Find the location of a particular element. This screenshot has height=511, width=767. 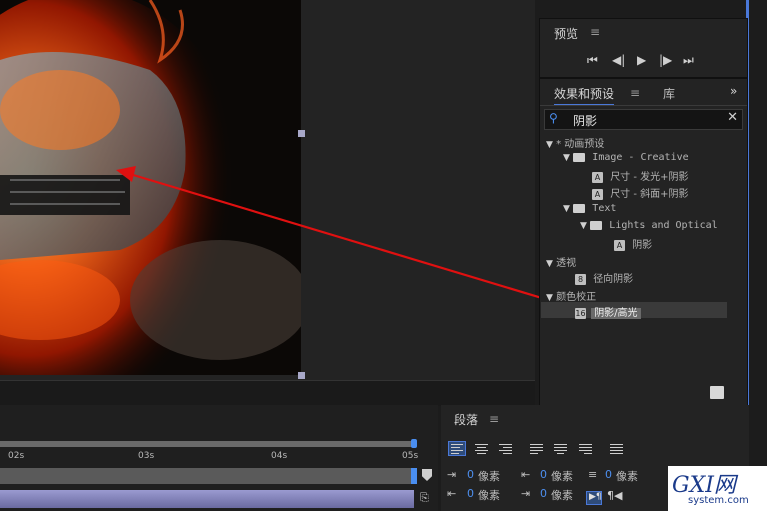

tree-item-size-glow-shadow: A 尺寸 - 发光+阴影 is located at coordinates (640, 175).